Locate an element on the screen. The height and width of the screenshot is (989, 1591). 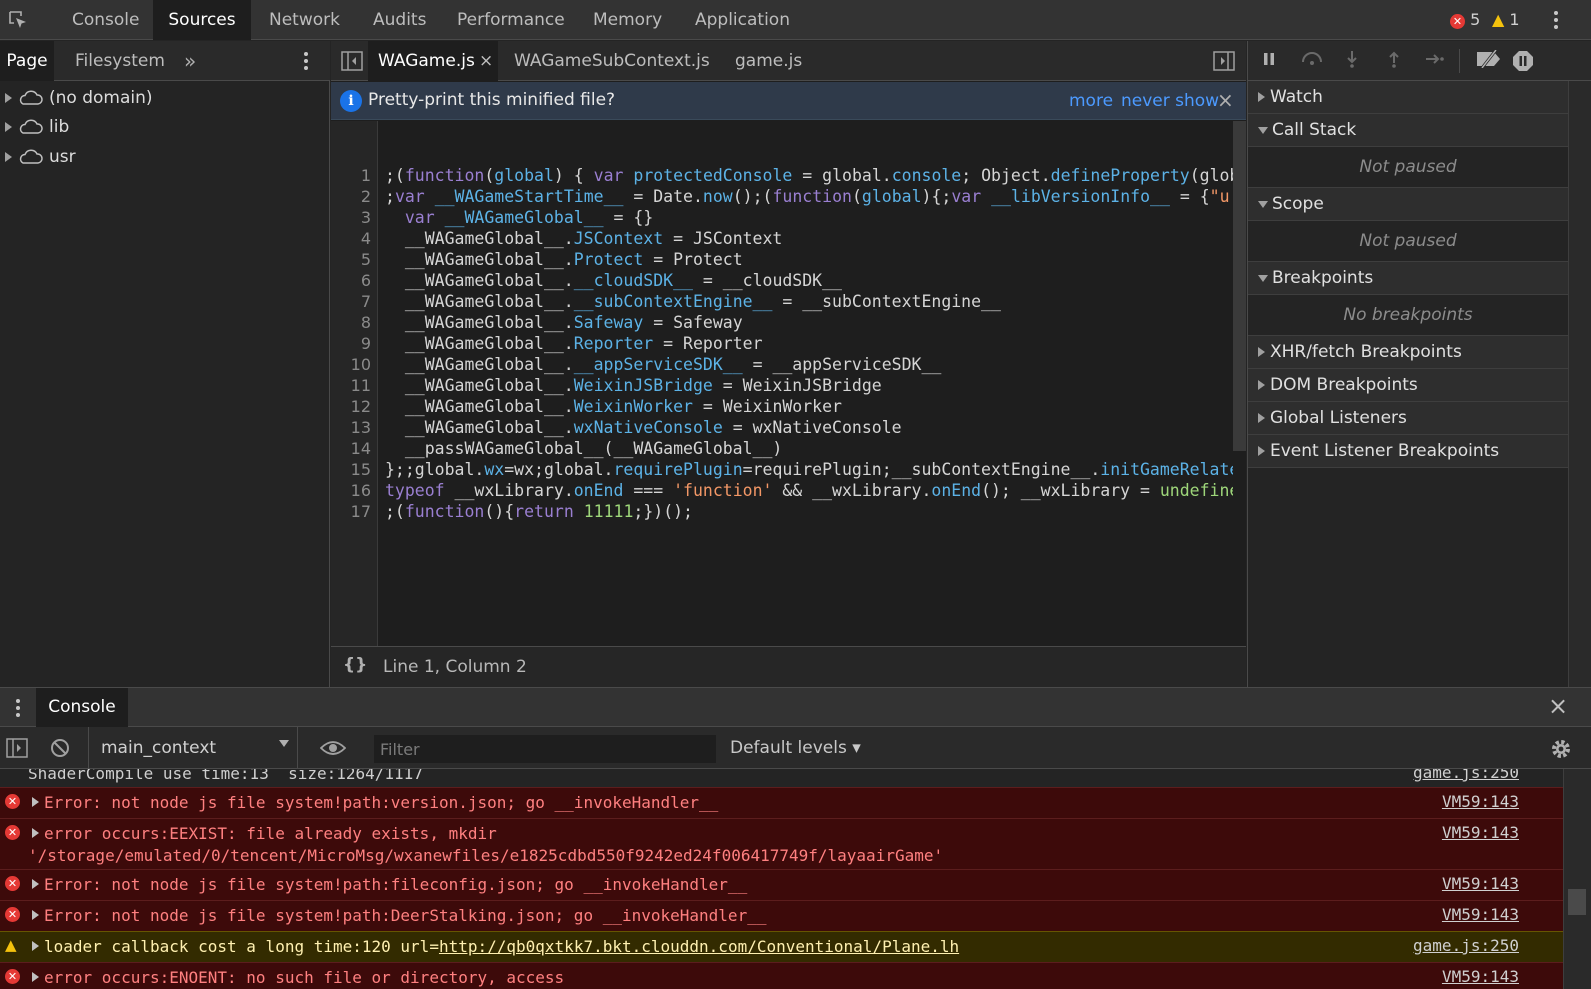
tree-item-no-domain: (no domain) is located at coordinates (76, 98).